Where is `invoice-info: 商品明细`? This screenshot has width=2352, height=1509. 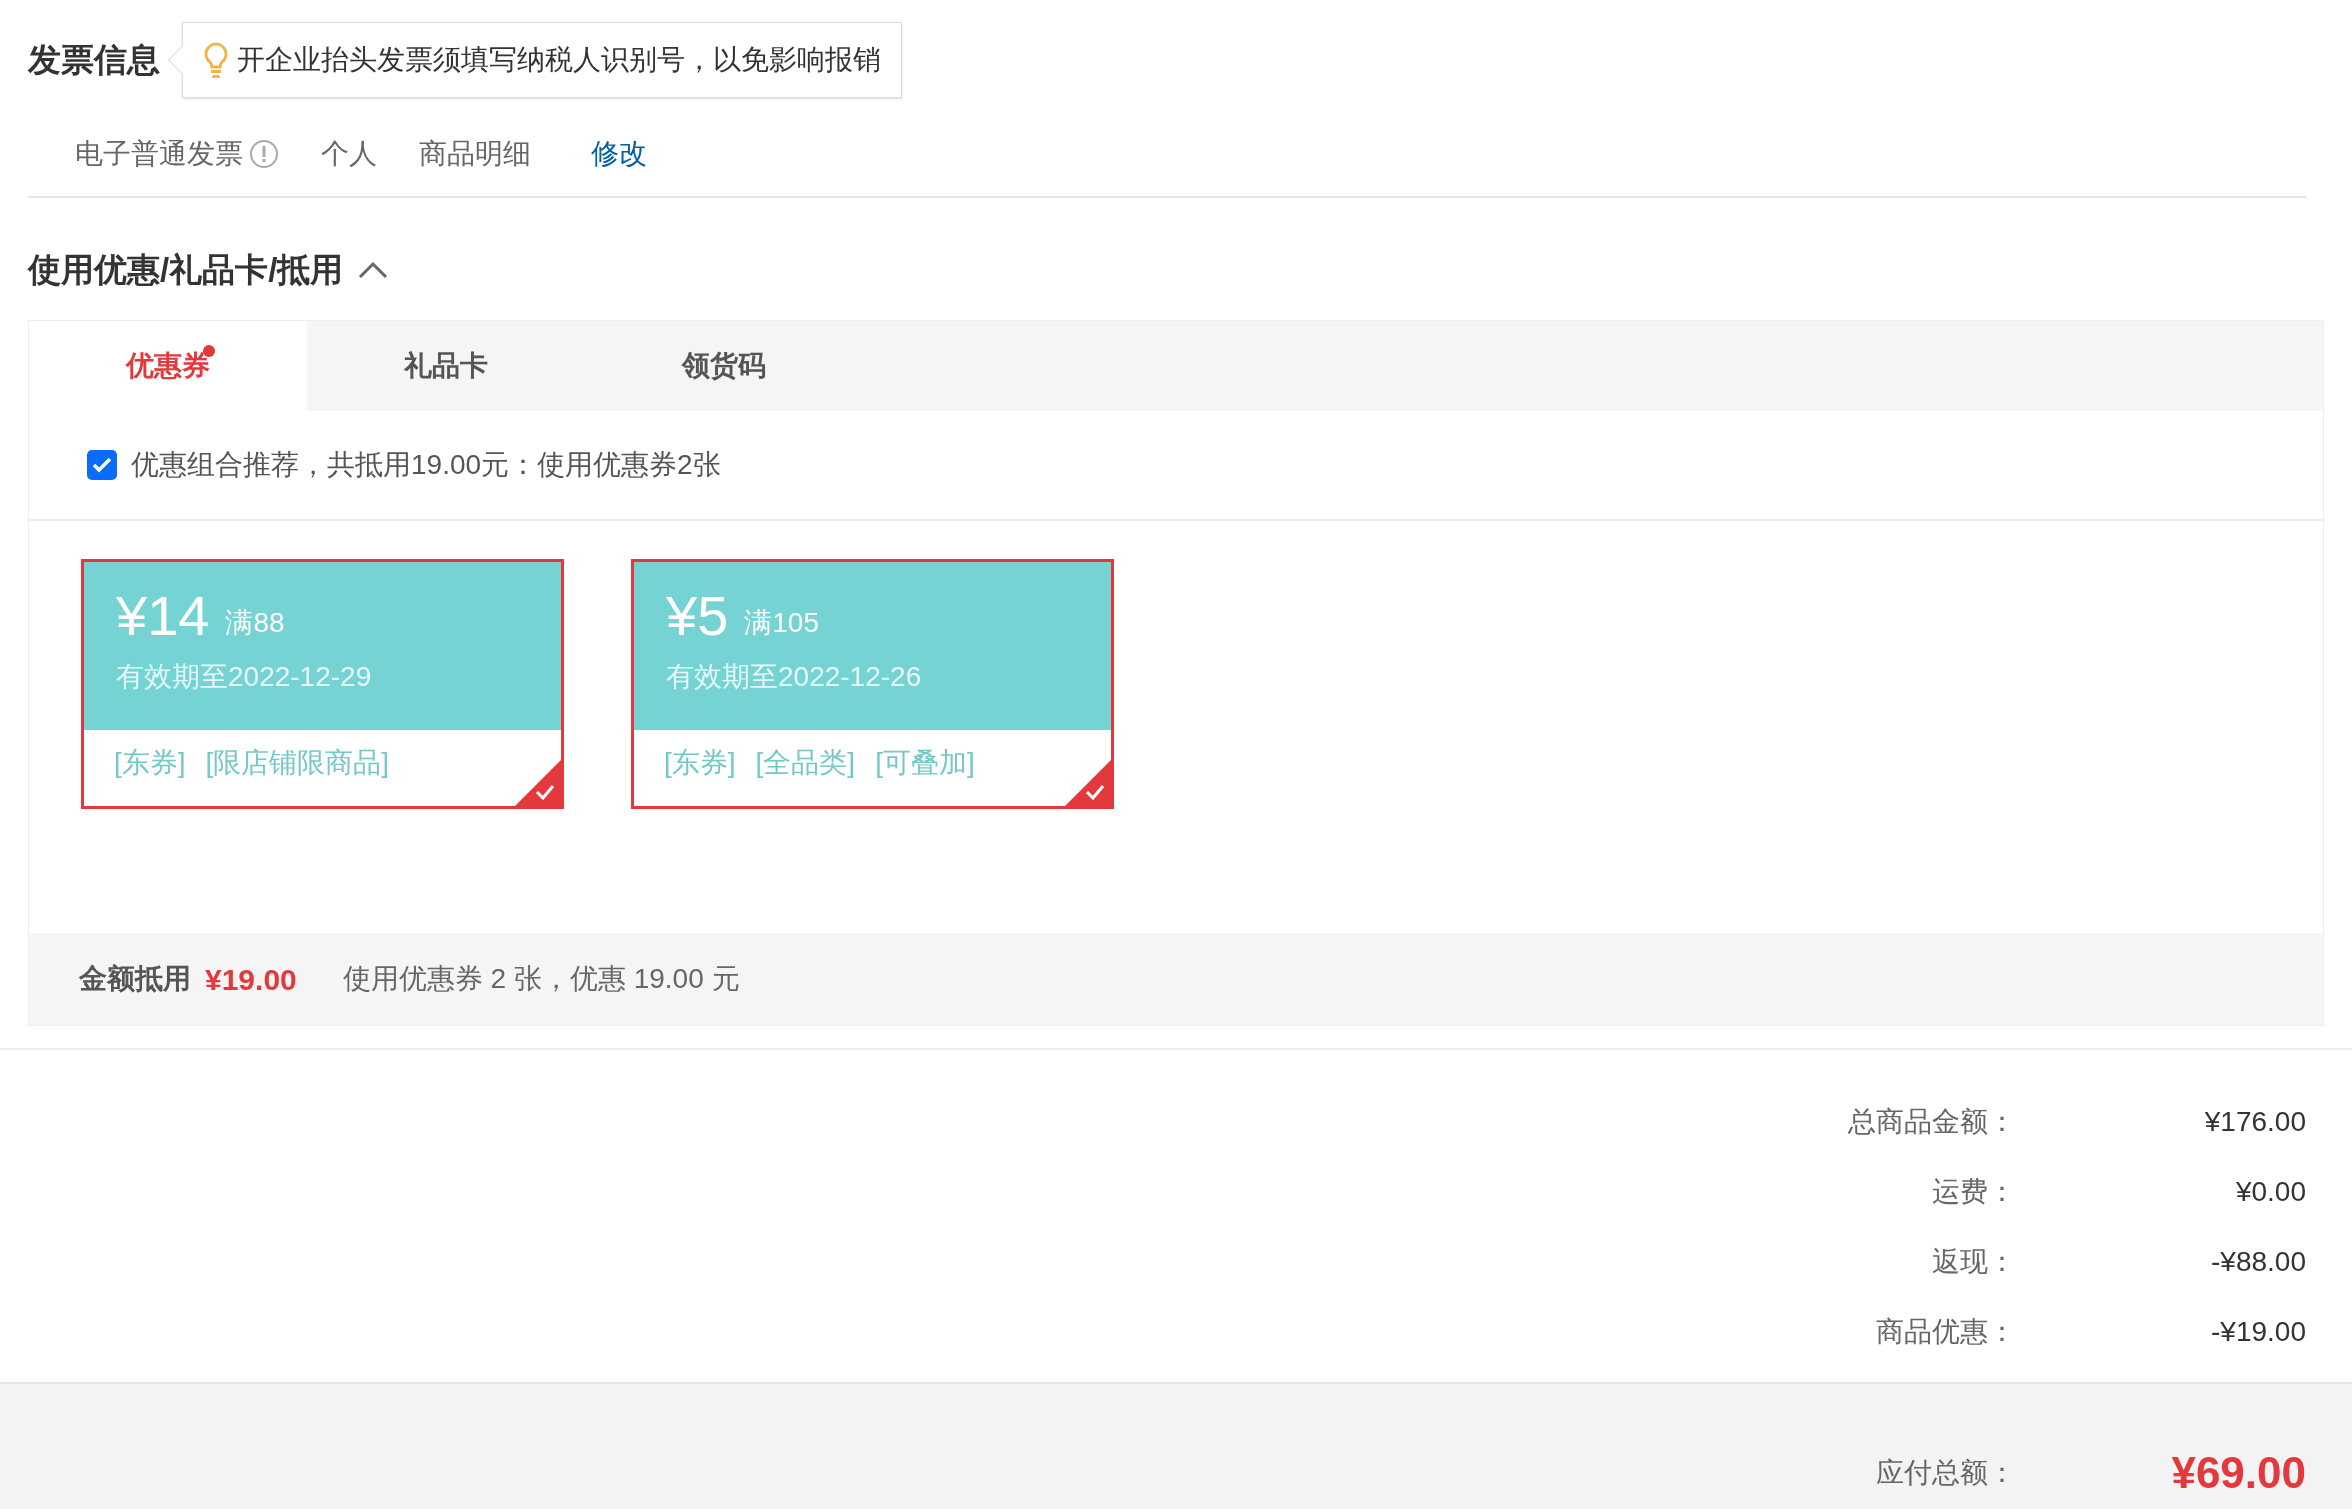
invoice-info: 商品明细 is located at coordinates (475, 154).